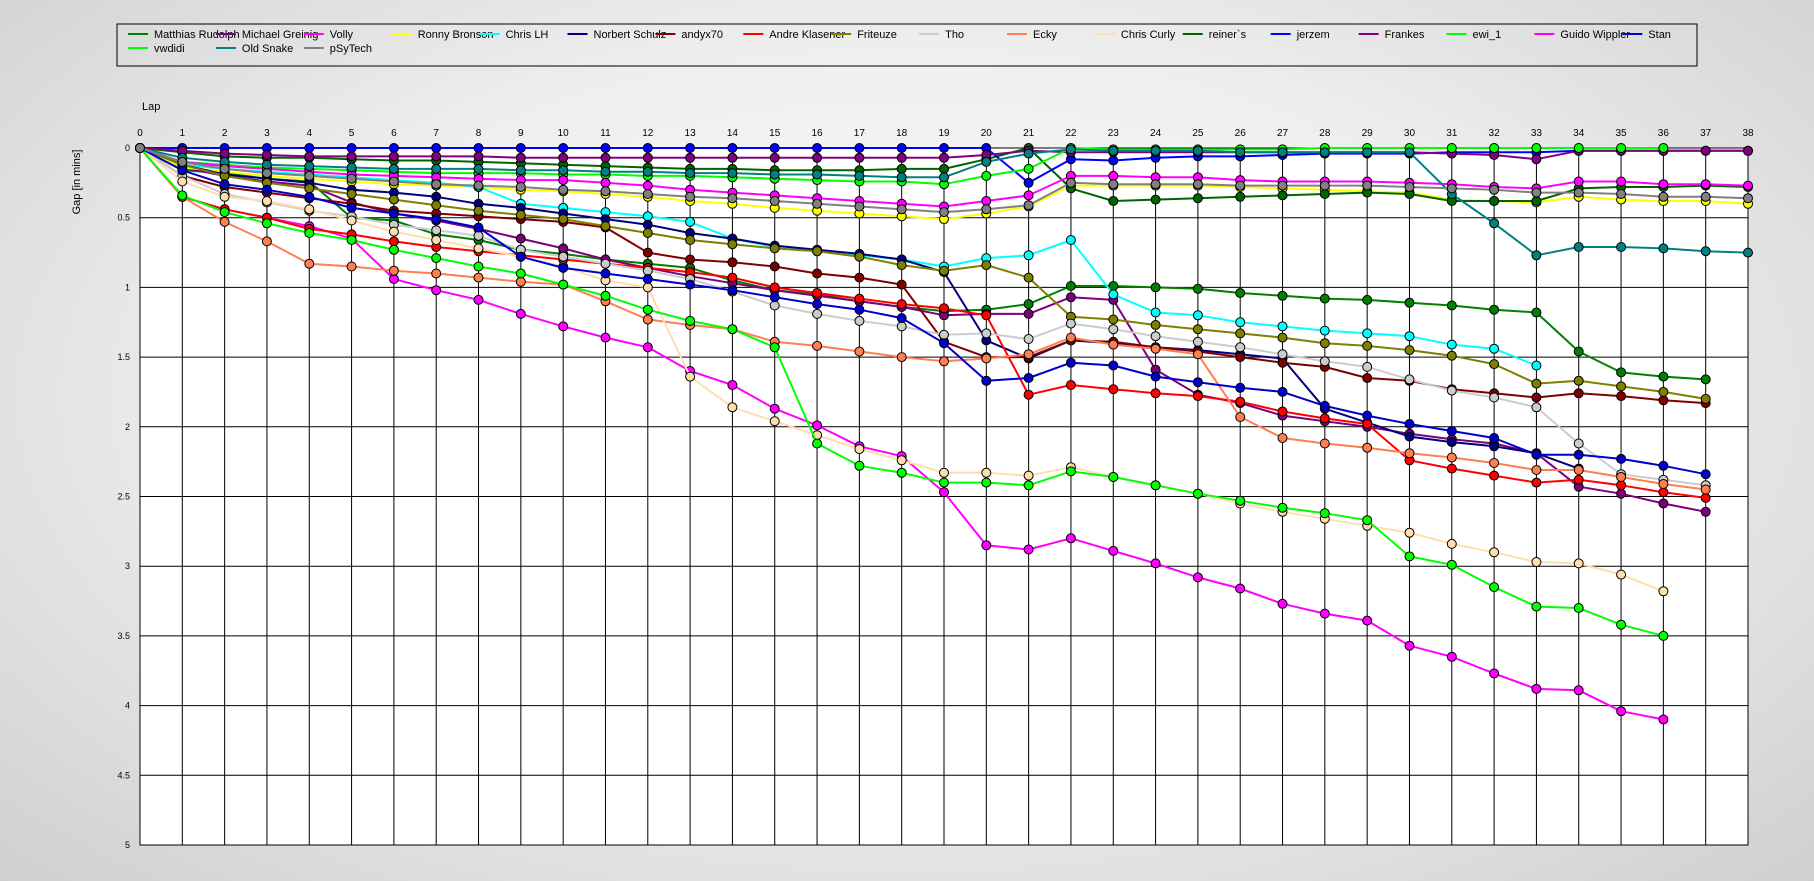 This screenshot has height=881, width=1814. Describe the element at coordinates (1495, 133) in the screenshot. I see `x-tick-label: 32` at that location.